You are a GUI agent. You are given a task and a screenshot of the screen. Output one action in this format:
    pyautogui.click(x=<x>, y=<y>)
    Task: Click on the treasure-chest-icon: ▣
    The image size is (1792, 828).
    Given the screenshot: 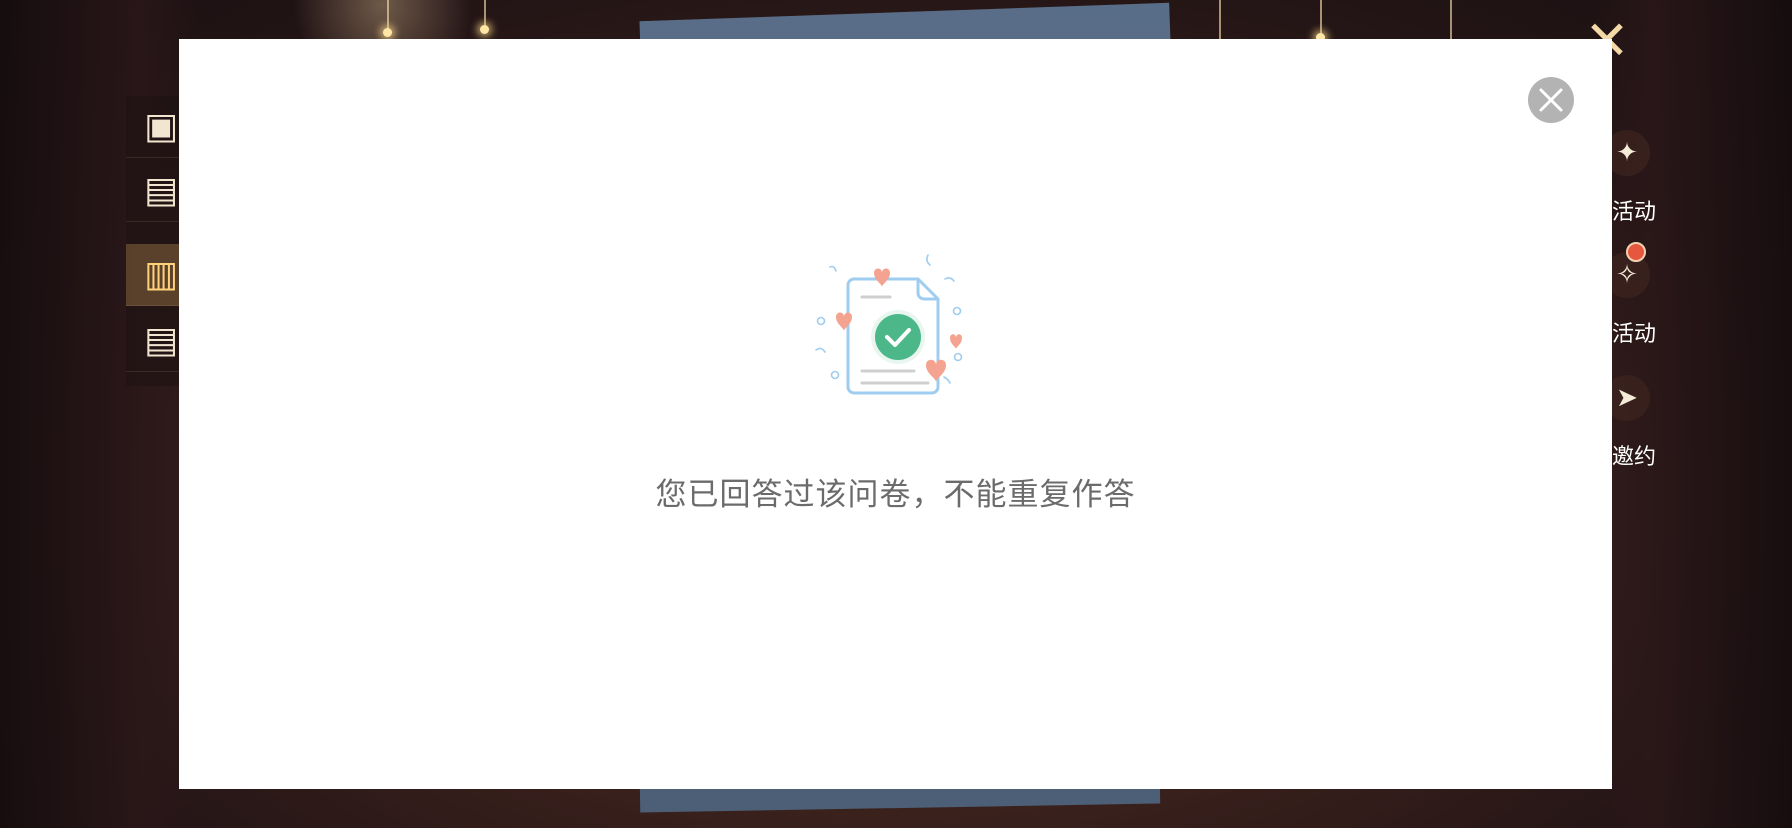 What is the action you would take?
    pyautogui.click(x=161, y=126)
    